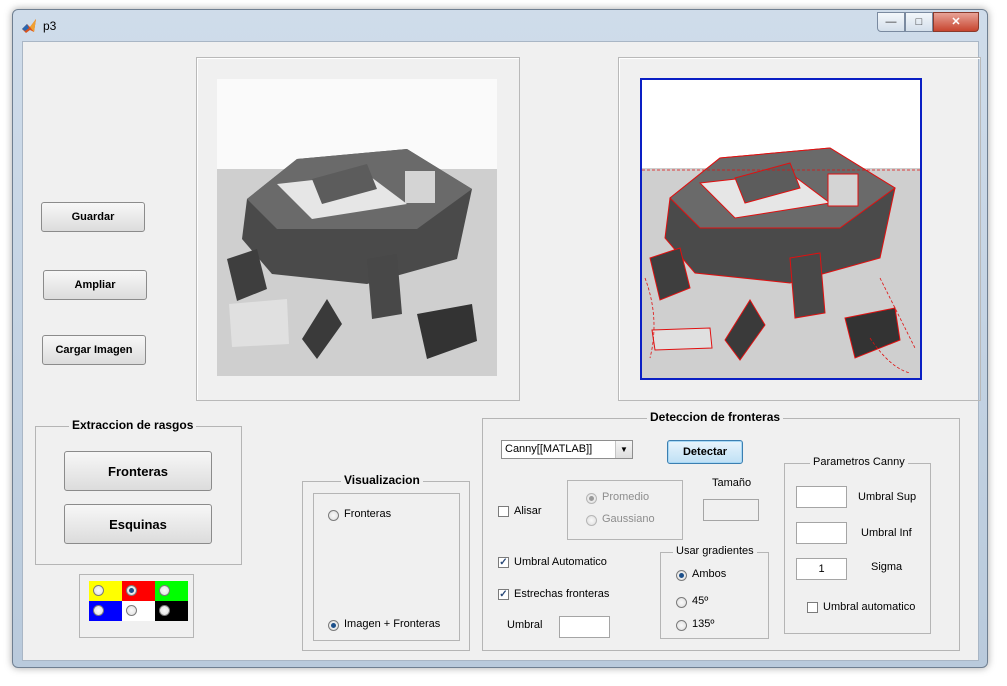 Image resolution: width=1007 pixels, height=686 pixels. I want to click on gradientes-title: Usar gradientes, so click(715, 551).